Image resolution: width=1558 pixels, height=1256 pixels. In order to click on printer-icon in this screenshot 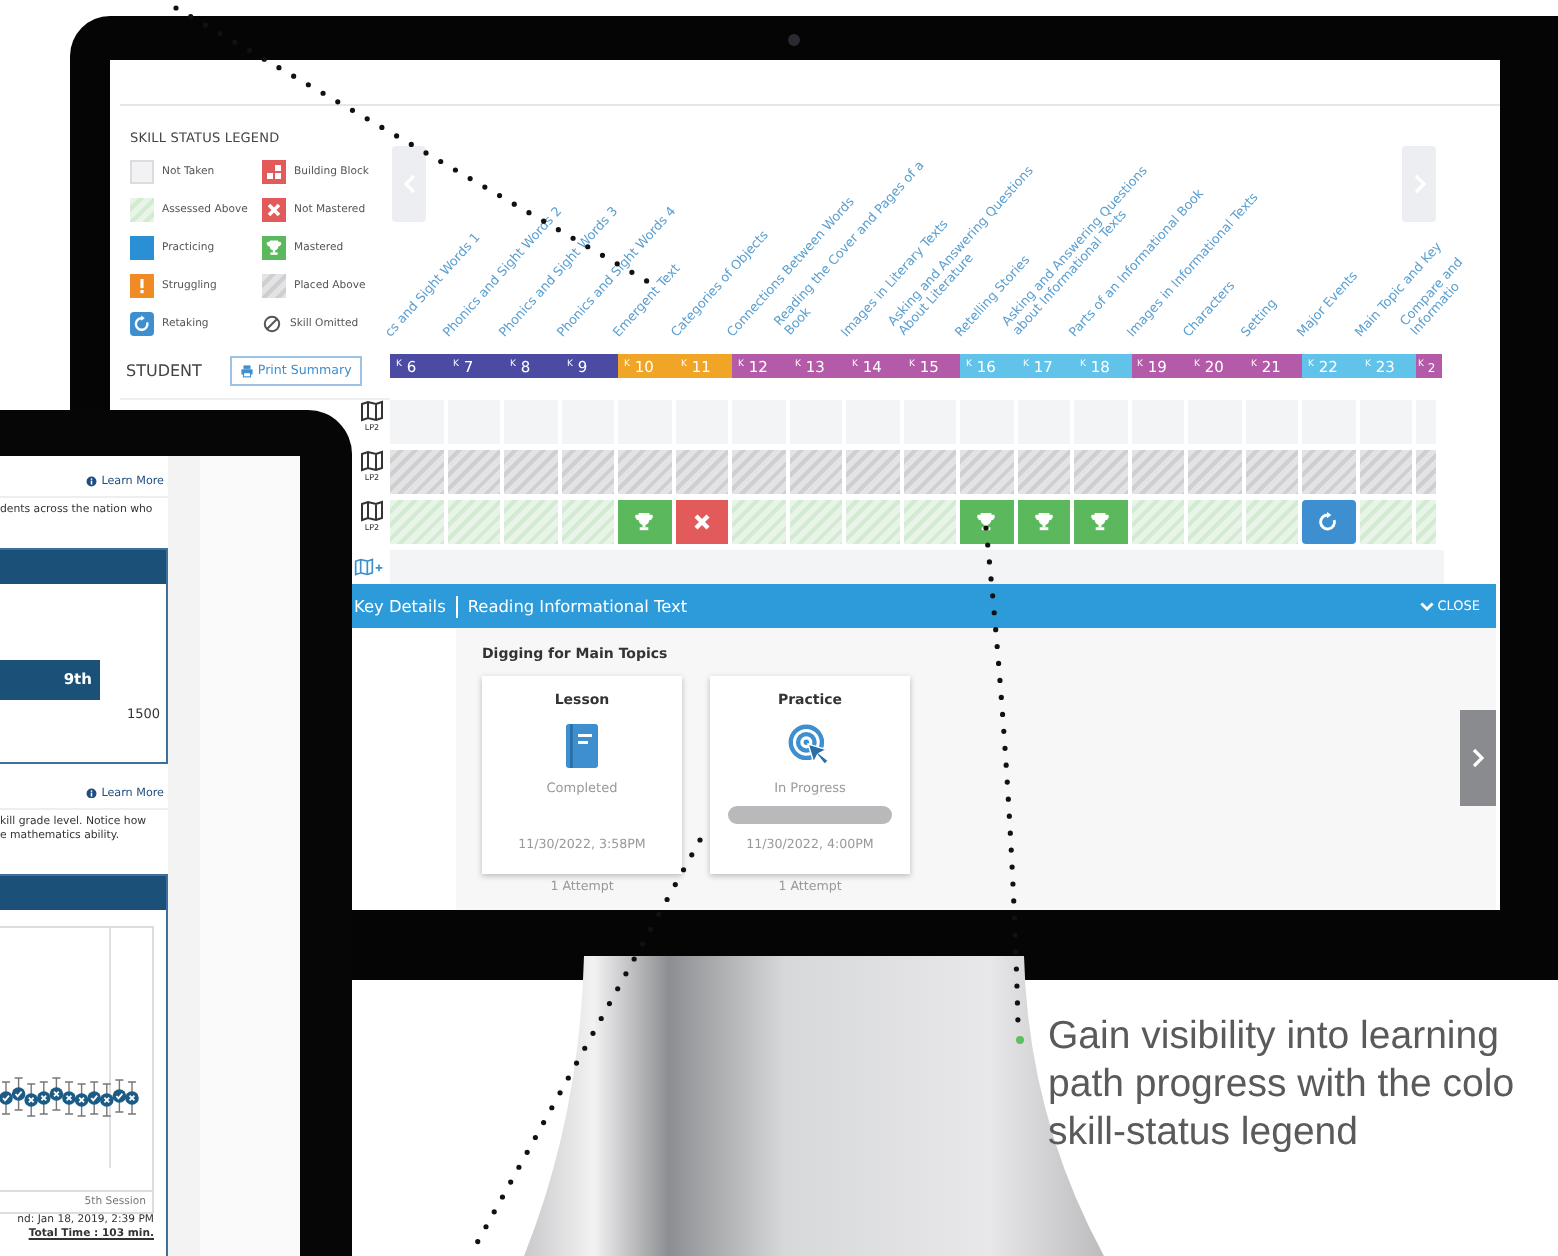, I will do `click(246, 371)`.